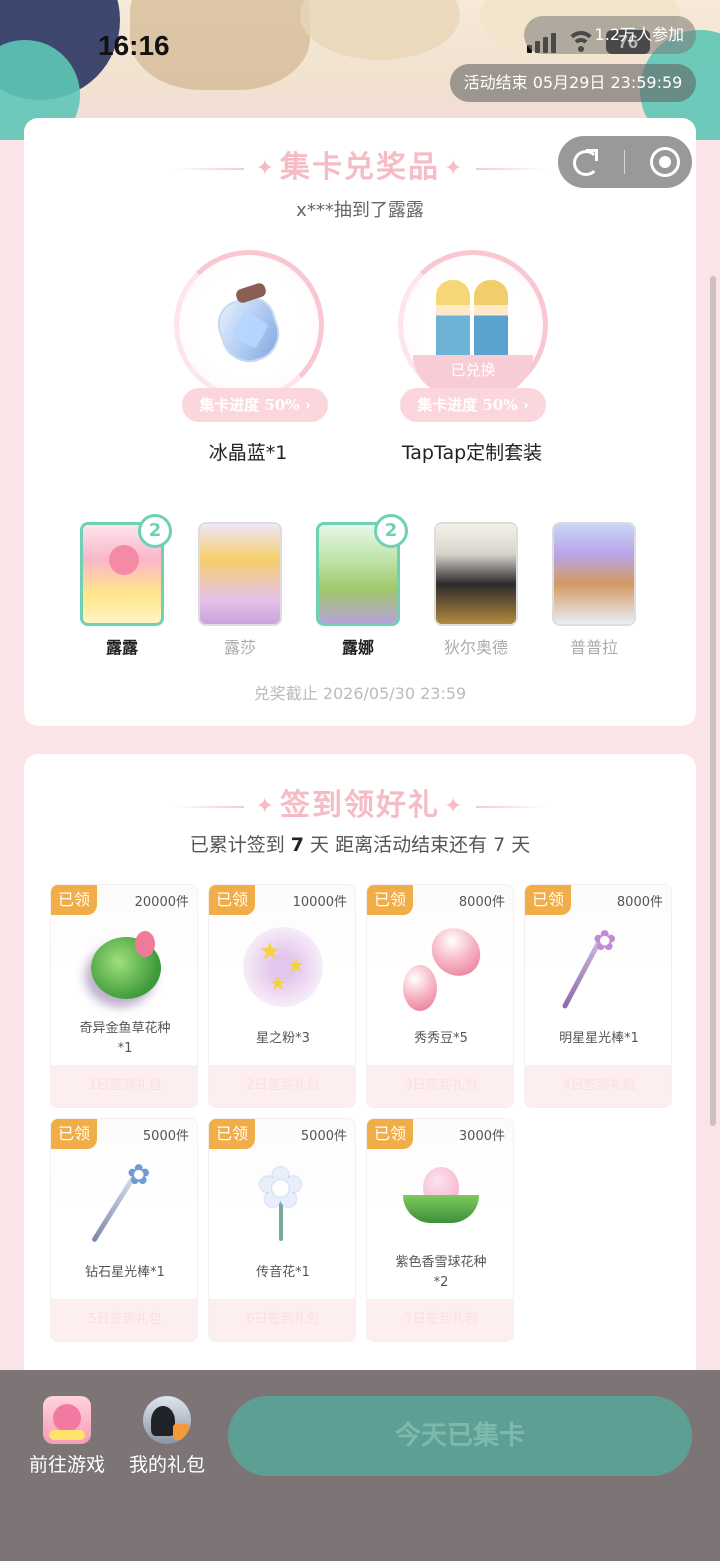 This screenshot has width=720, height=1561. I want to click on join-count-pill: 1.2万人参加, so click(610, 35).